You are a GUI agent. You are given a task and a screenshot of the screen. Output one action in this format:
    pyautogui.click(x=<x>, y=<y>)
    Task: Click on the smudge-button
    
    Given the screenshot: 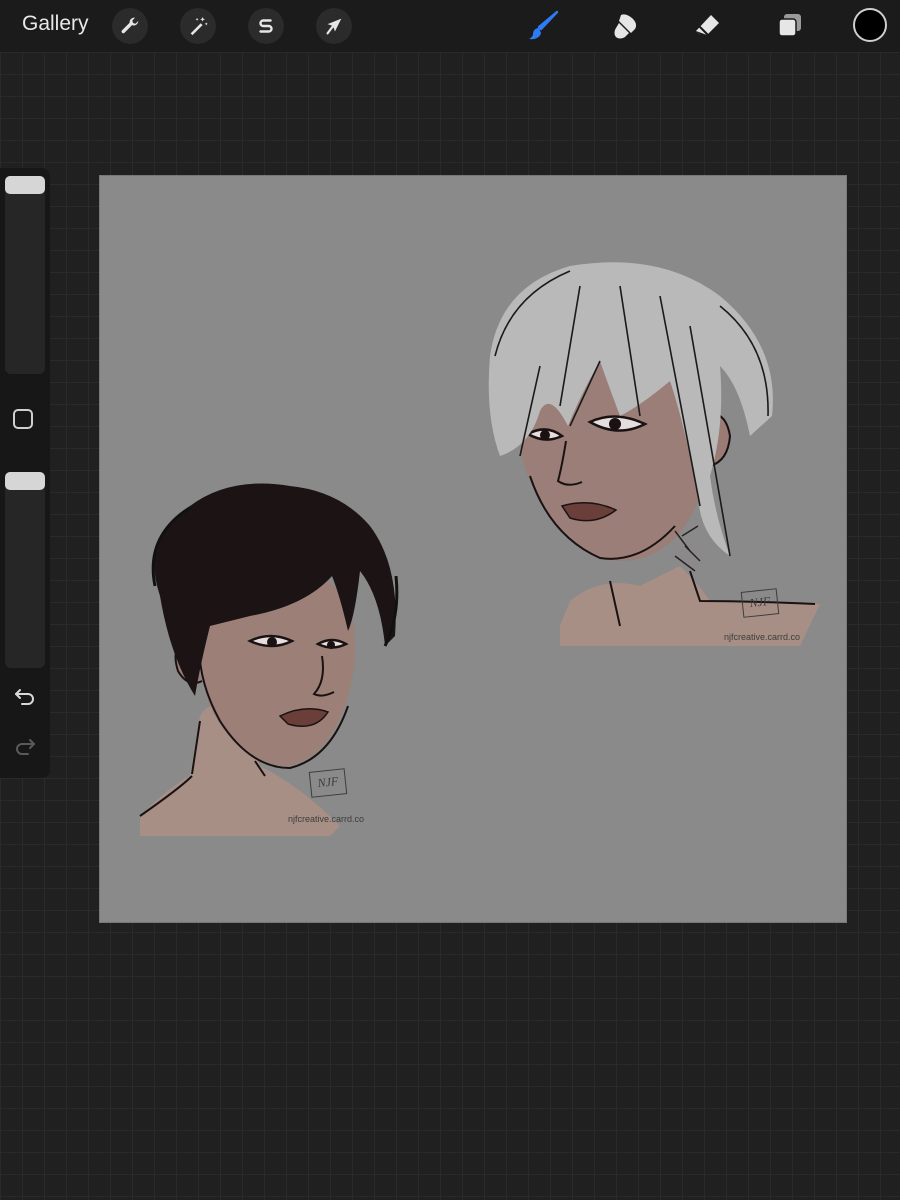 What is the action you would take?
    pyautogui.click(x=626, y=26)
    